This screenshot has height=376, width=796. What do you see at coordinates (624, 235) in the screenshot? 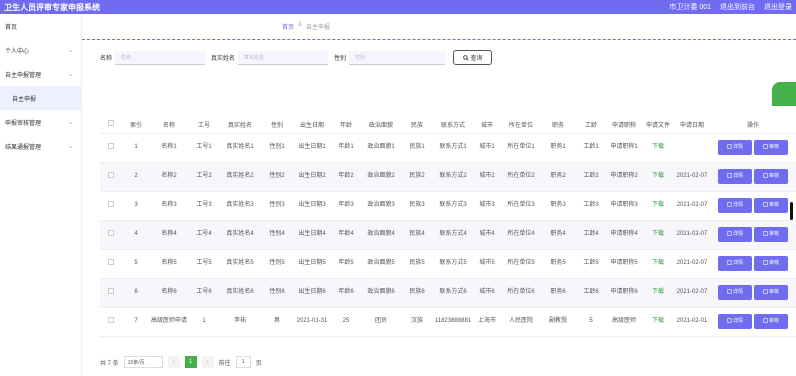
I see `table-cell: 申请职称4` at bounding box center [624, 235].